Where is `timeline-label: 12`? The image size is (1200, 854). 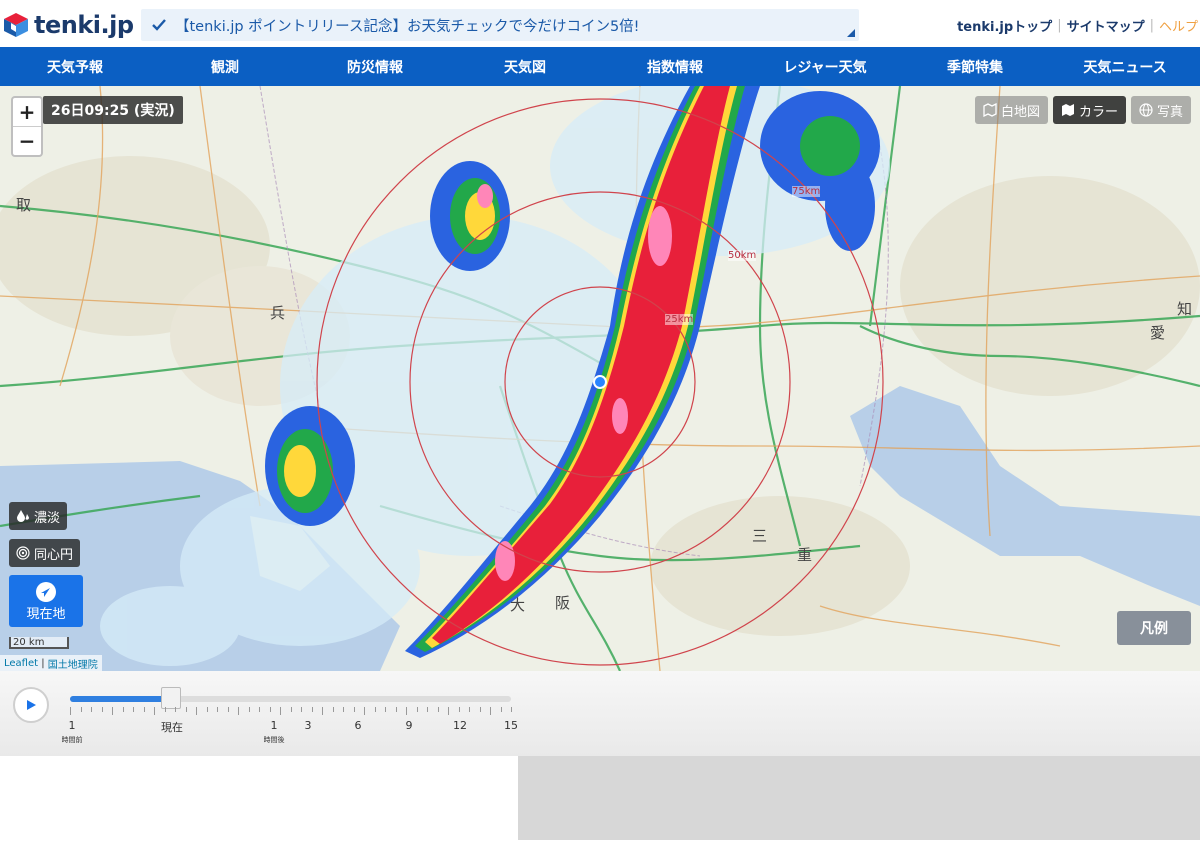
timeline-label: 12 is located at coordinates (460, 725).